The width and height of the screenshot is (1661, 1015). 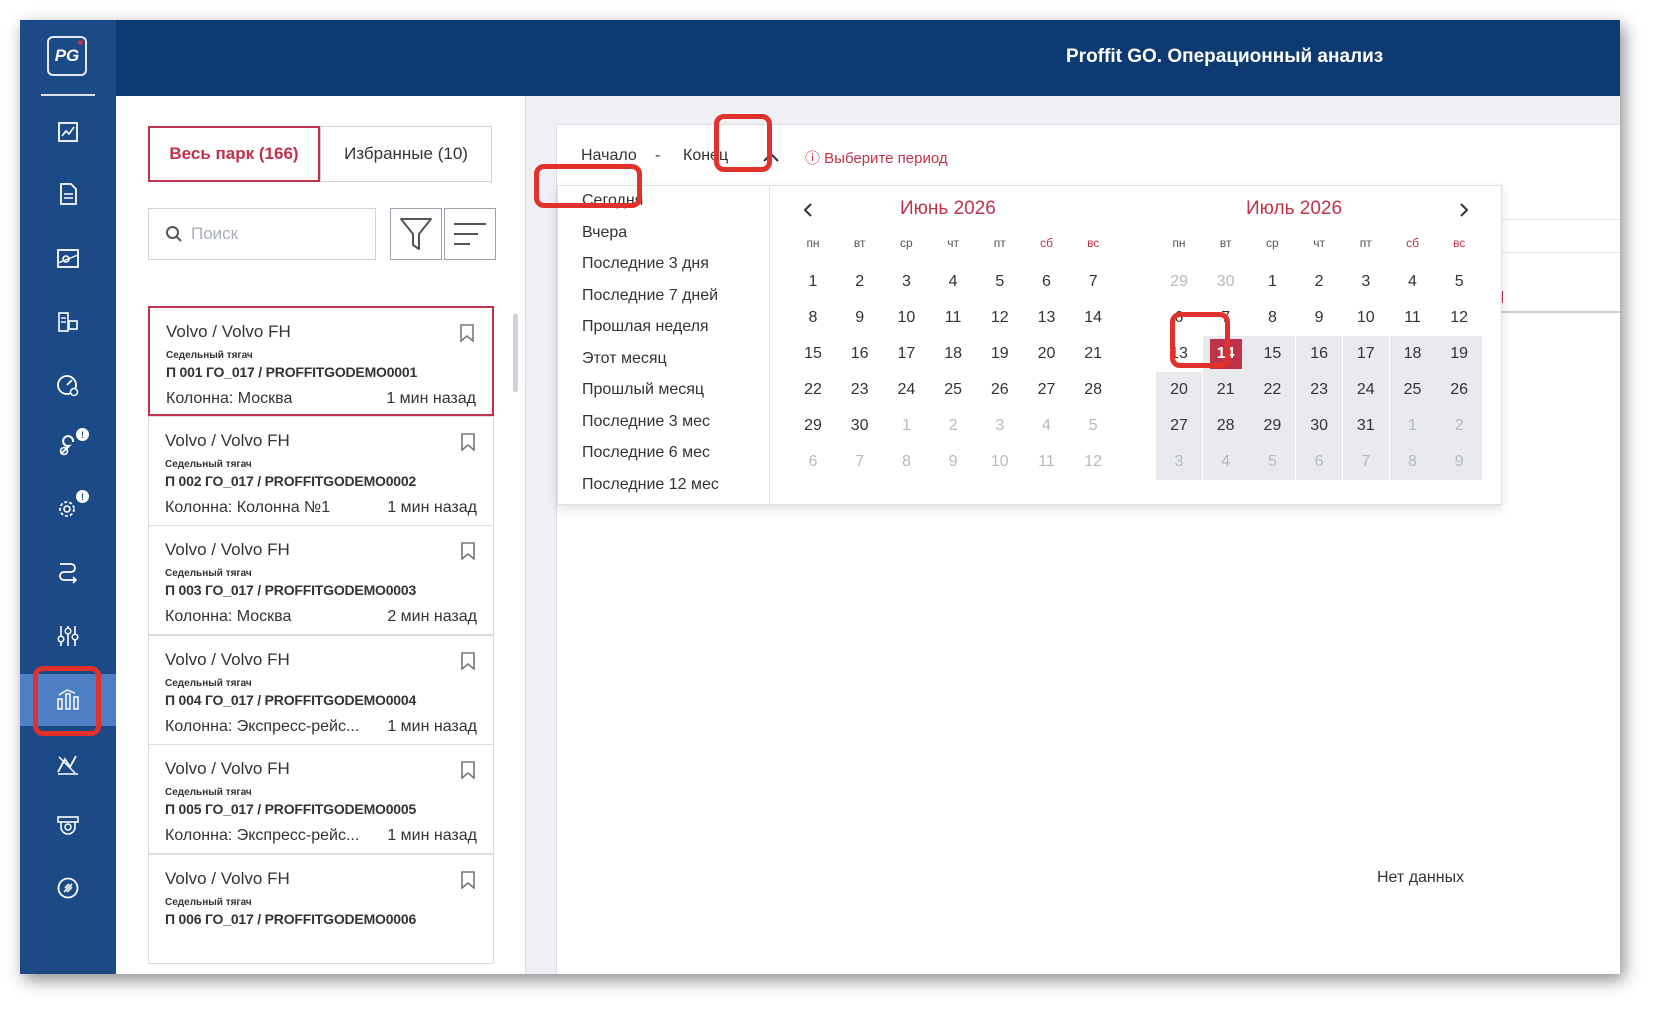 I want to click on filter-button, so click(x=416, y=234).